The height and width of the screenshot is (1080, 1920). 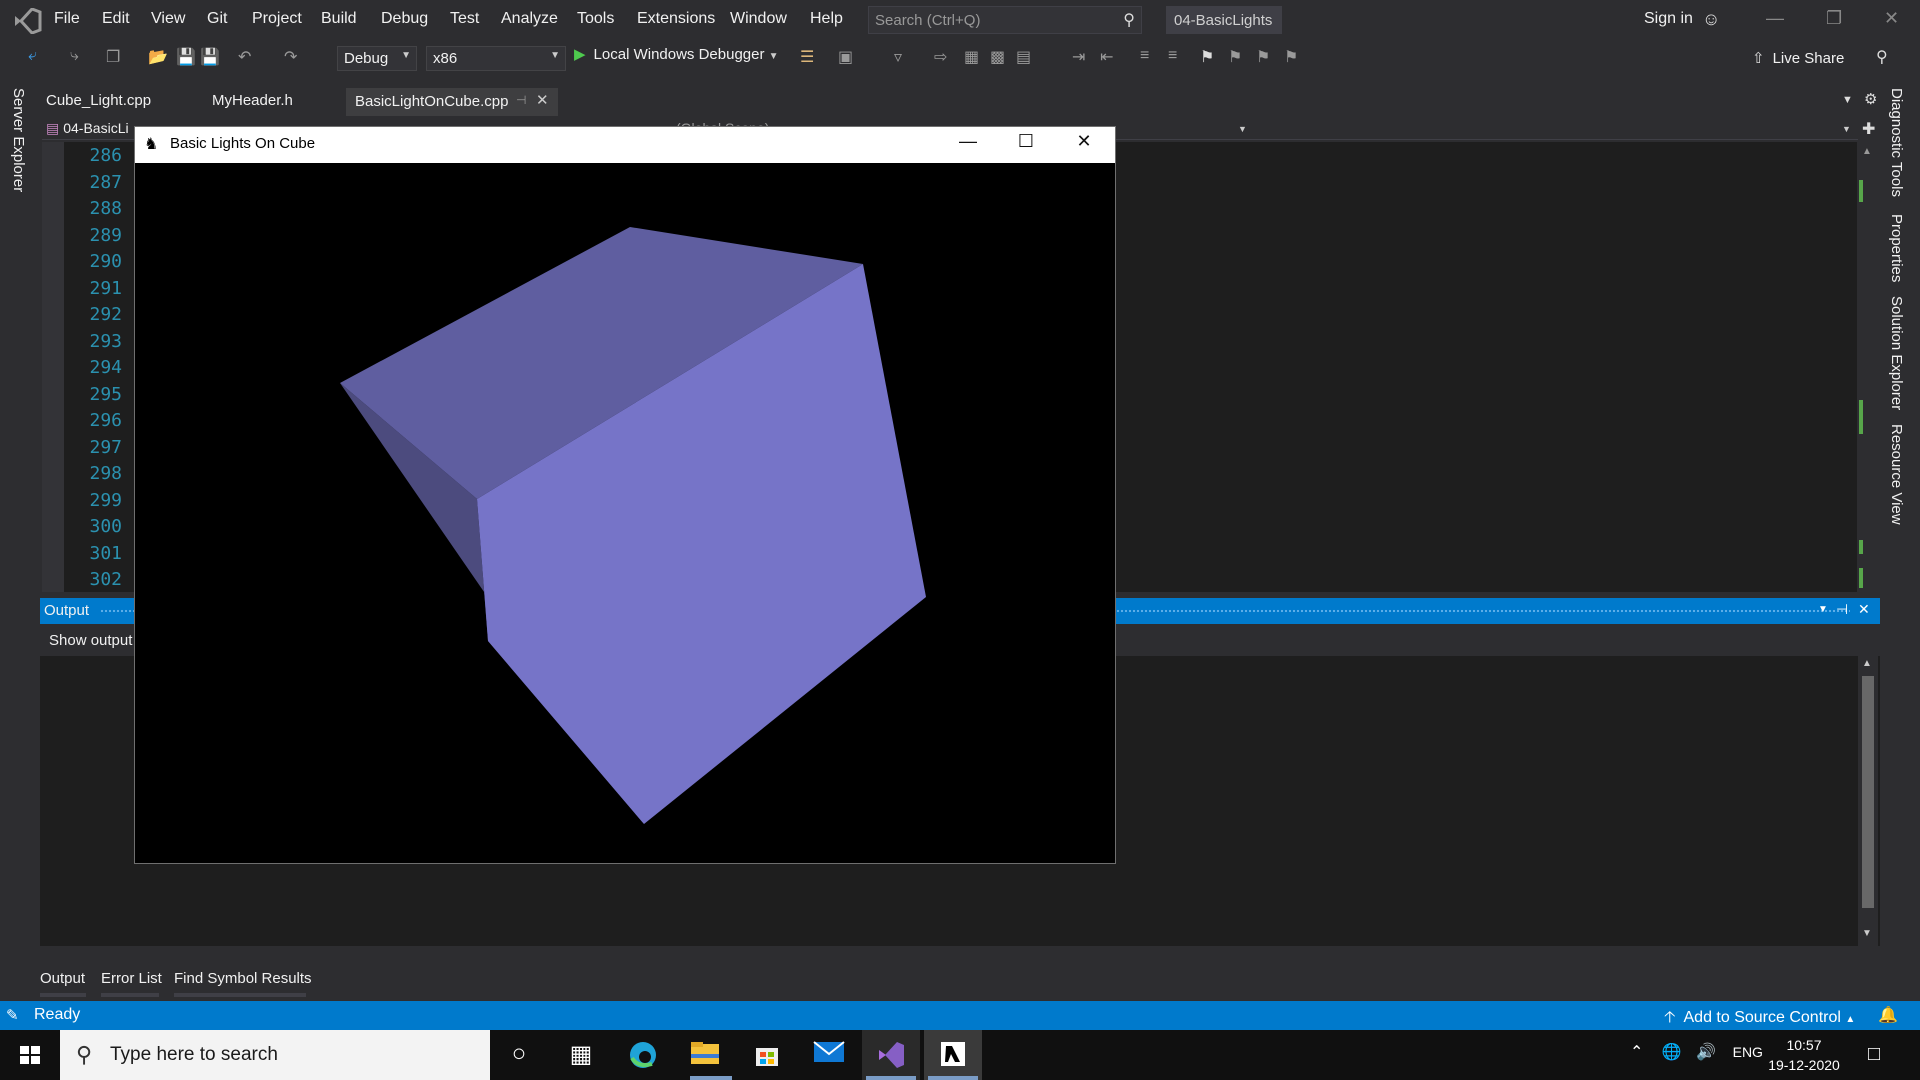 I want to click on tab-basiclightoncube-cpp: BasicLightOnCube.cpp ⊣ ✕, so click(x=452, y=102).